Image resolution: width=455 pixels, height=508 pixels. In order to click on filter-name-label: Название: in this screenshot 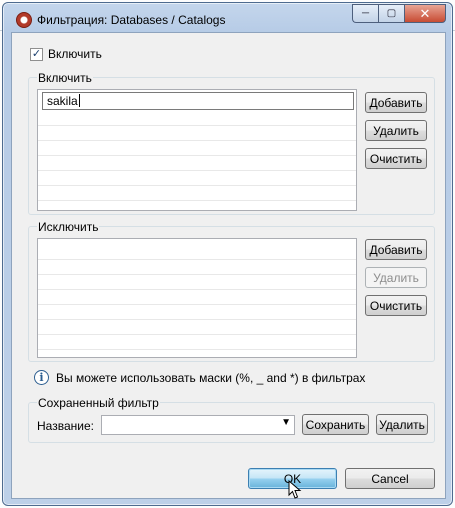, I will do `click(65, 426)`.